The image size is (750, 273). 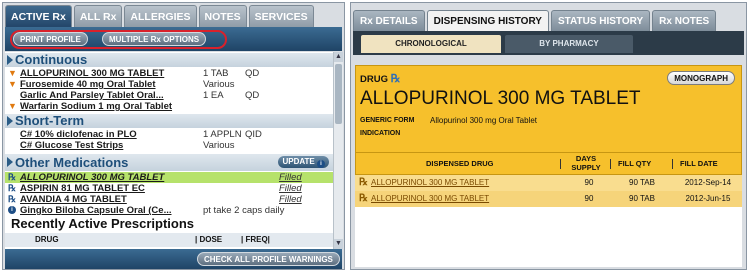 I want to click on scroll-thumb, so click(x=338, y=94).